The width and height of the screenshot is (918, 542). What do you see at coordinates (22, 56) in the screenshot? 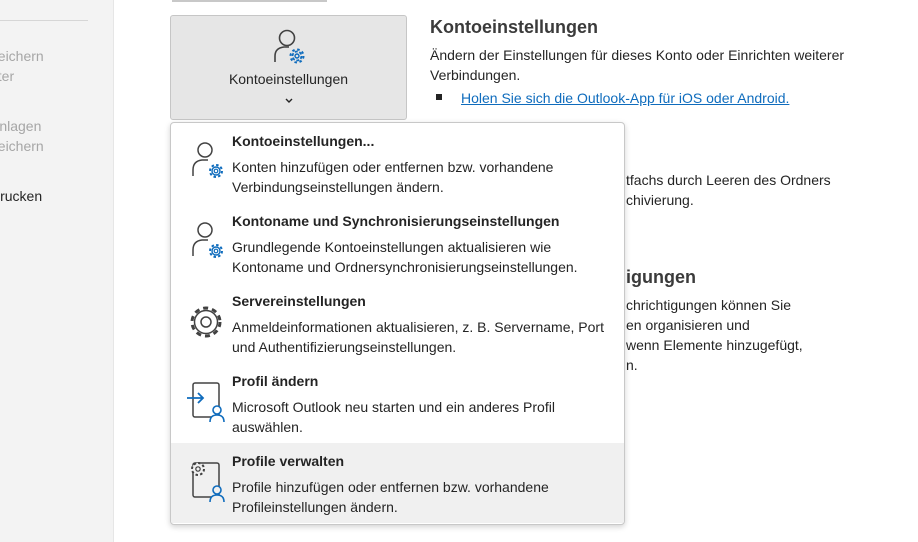
I see `sidebar-item-save-1: peichern` at bounding box center [22, 56].